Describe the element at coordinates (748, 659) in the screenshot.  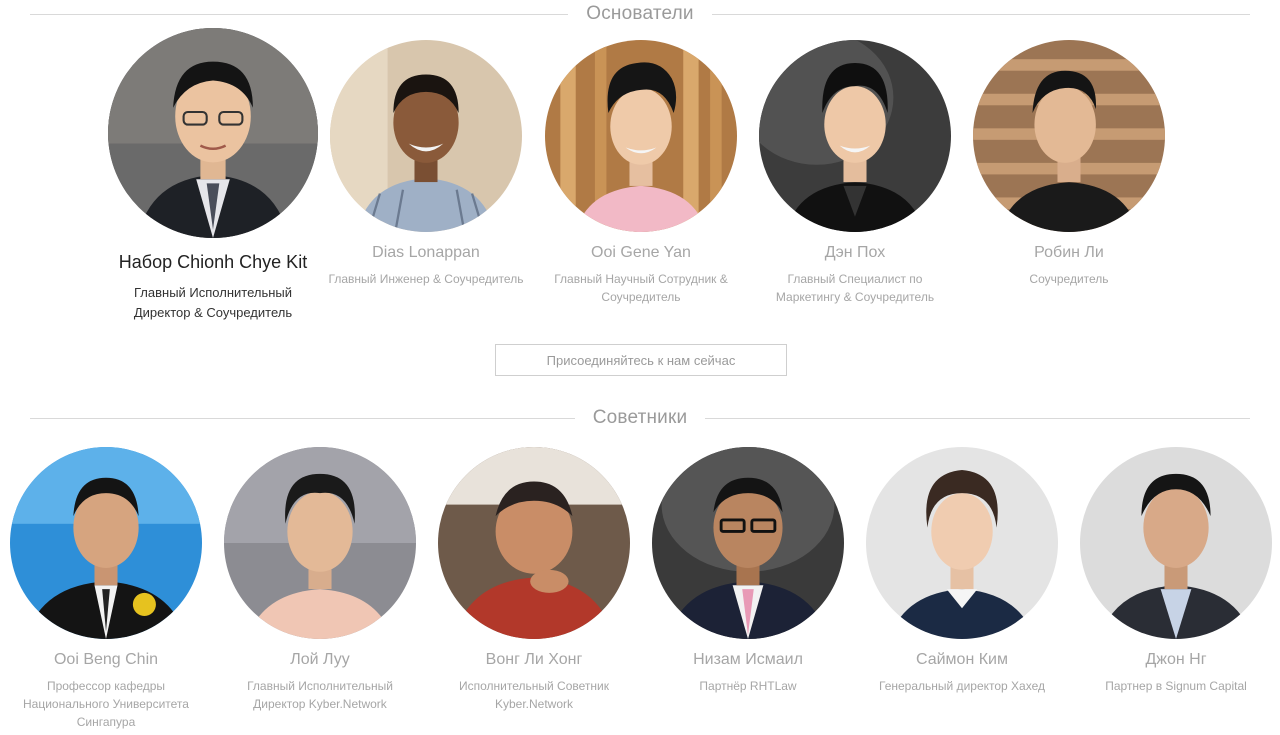
I see `person-name: Низам Исмаил` at that location.